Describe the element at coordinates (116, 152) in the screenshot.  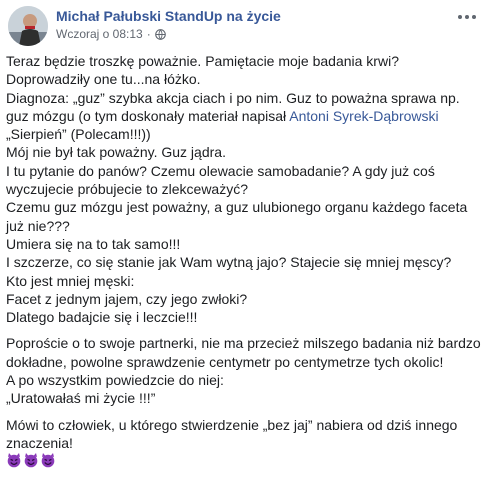
I see `text-line: Mój nie był tak poważny. Guz jądra.` at that location.